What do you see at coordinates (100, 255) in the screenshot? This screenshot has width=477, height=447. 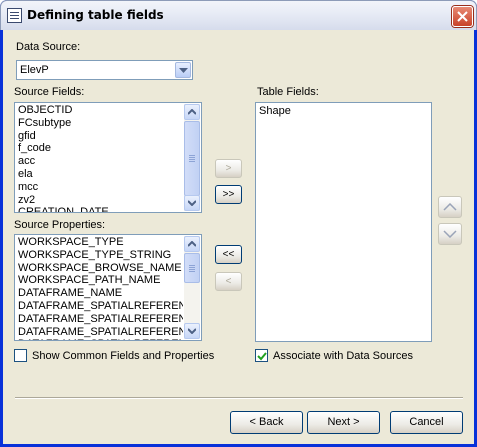 I see `list-item: WORKSPACE_TYPE_STRING` at bounding box center [100, 255].